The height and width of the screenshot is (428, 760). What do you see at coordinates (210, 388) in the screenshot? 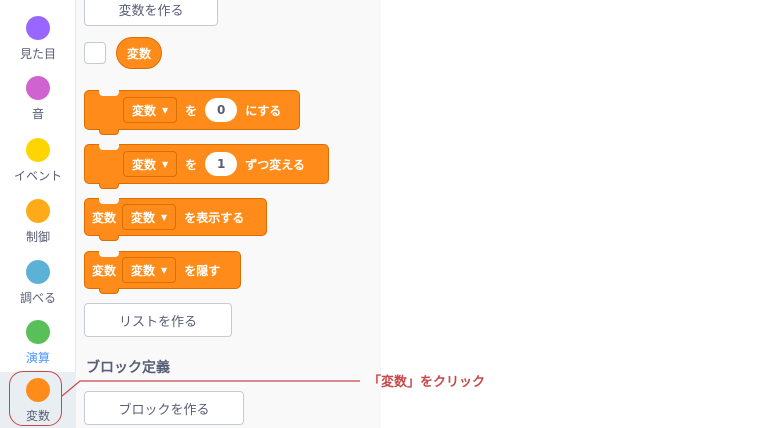
I see `annotation-callout-line` at bounding box center [210, 388].